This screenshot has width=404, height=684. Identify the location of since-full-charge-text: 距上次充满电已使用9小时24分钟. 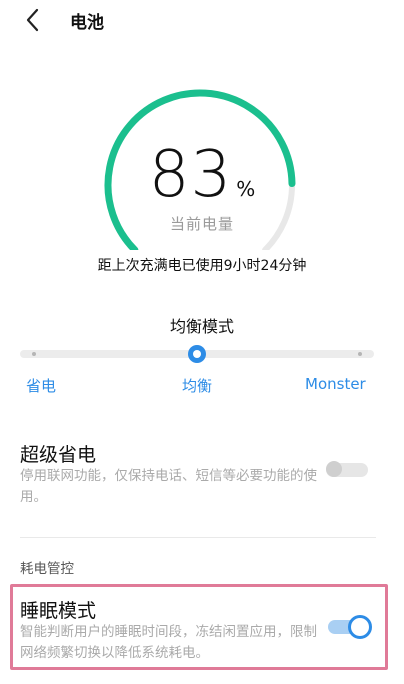
(202, 266).